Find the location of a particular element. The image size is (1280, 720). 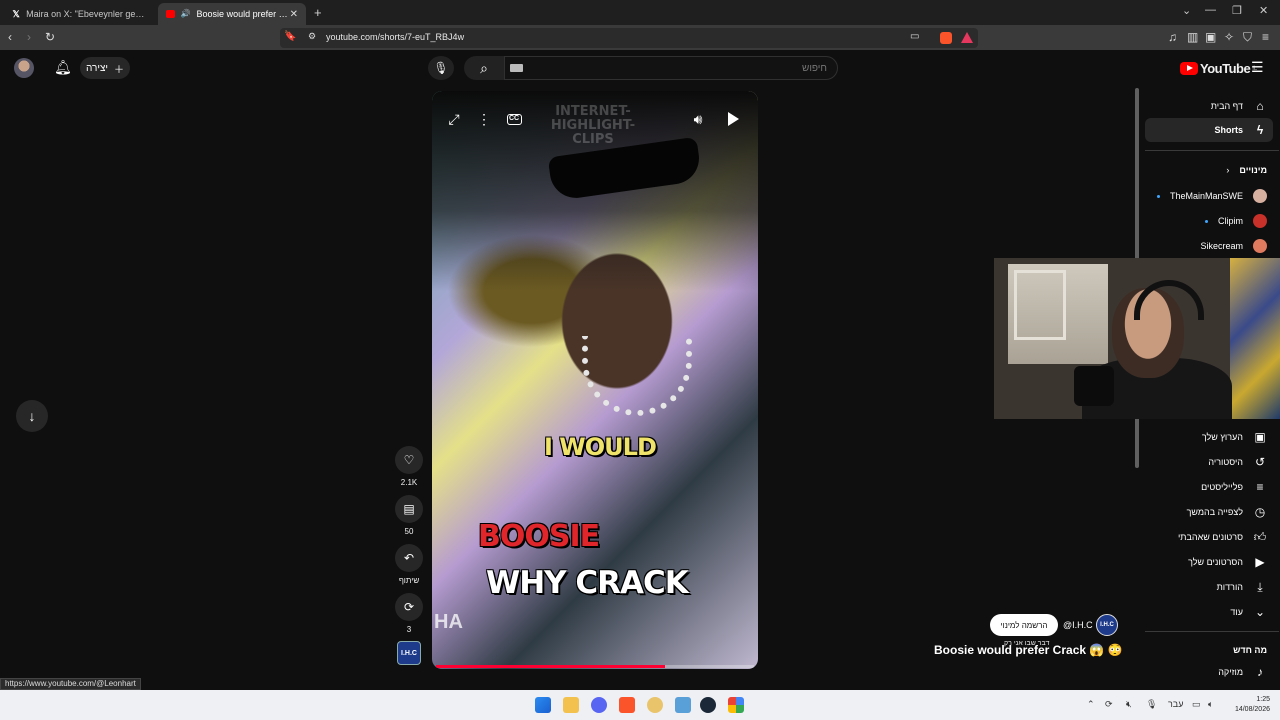

tab-search-icon: ⌄ is located at coordinates (1186, 10).